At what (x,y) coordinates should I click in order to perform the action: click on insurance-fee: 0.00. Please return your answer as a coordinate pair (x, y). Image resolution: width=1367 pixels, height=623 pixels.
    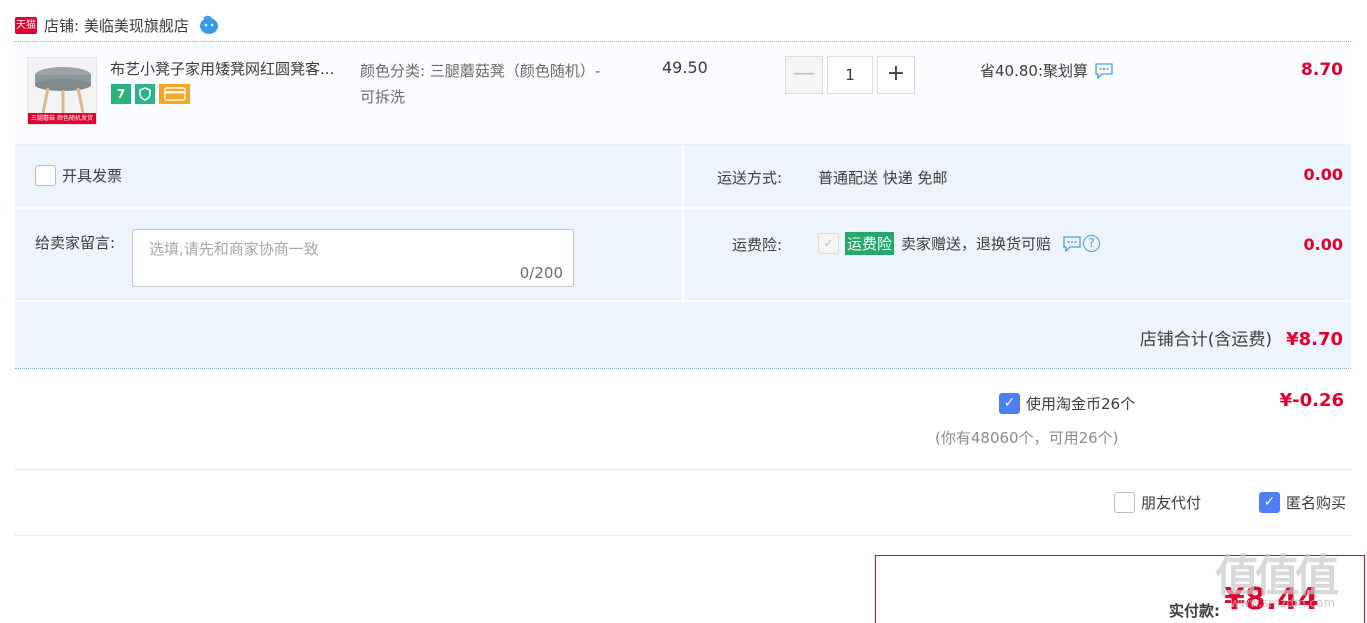
    Looking at the image, I should click on (1323, 244).